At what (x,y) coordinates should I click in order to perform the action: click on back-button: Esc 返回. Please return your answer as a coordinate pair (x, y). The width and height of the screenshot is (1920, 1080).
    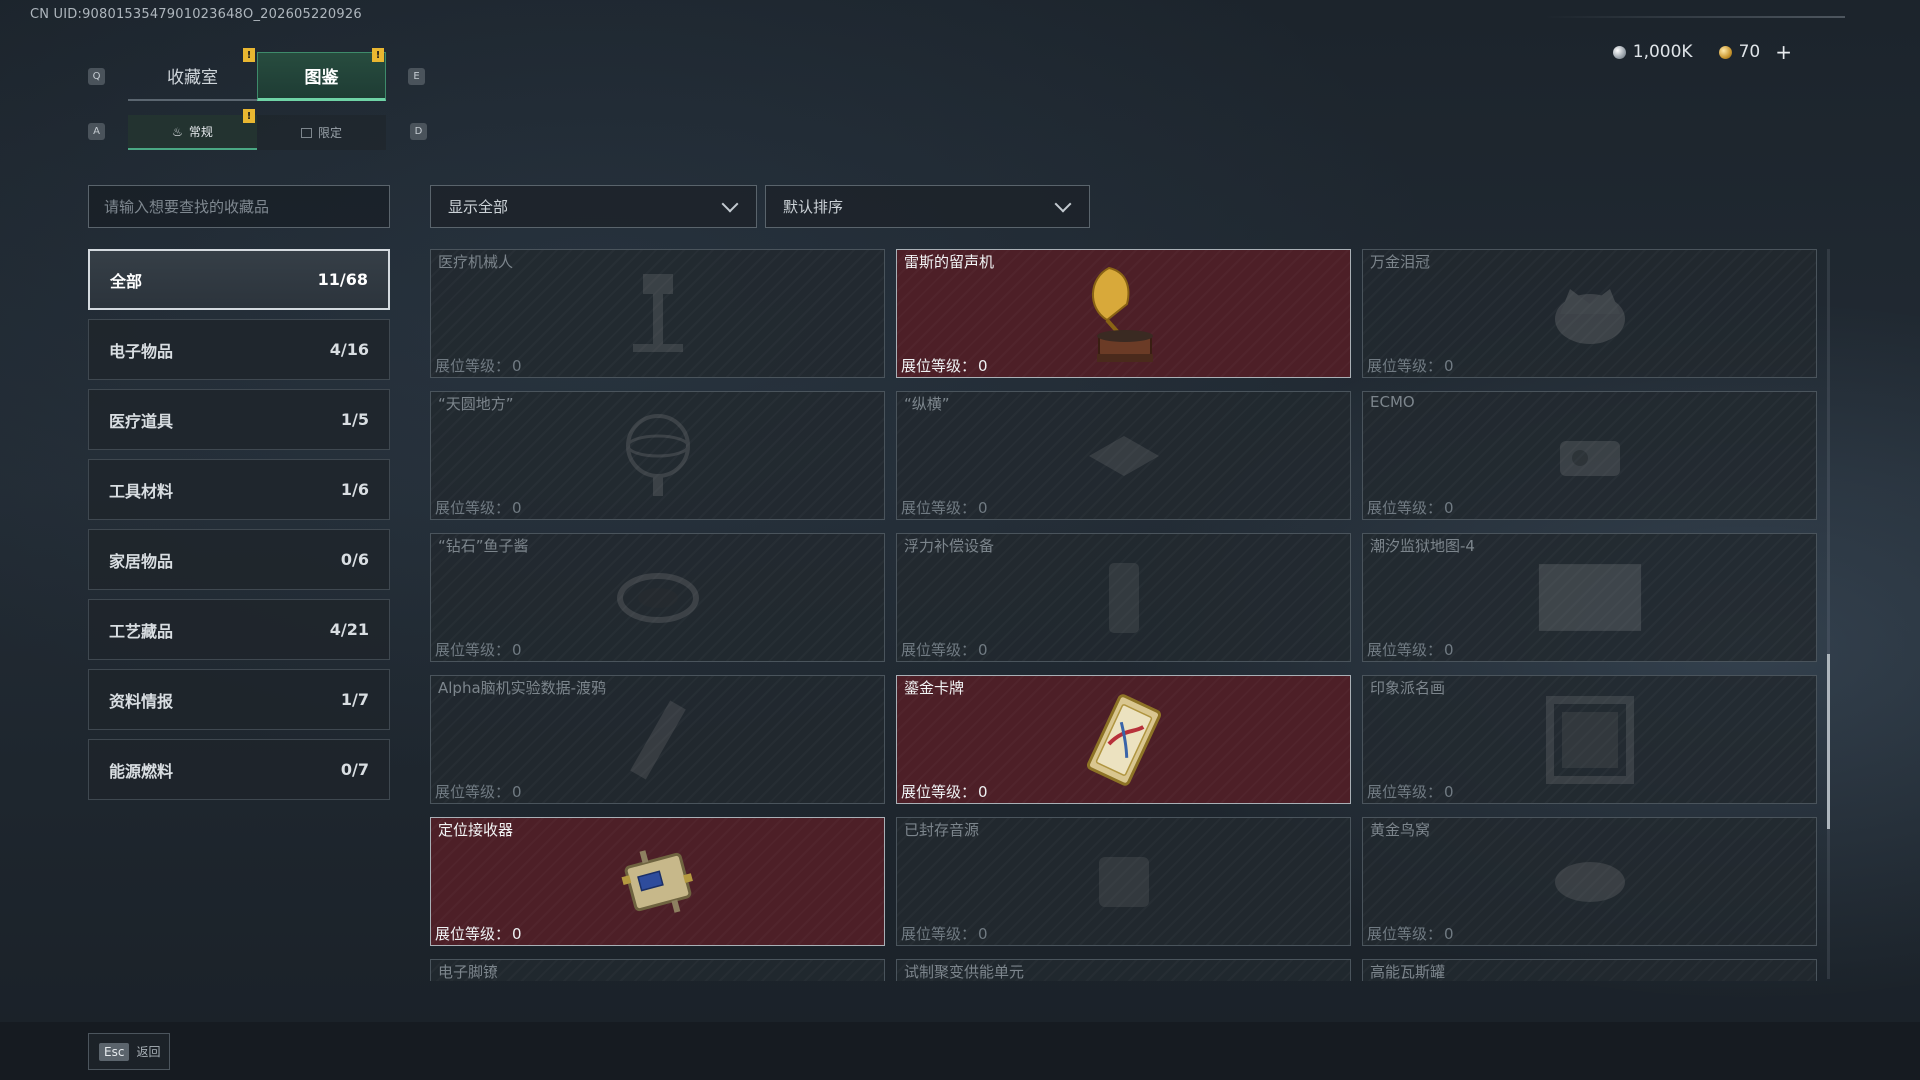
    Looking at the image, I should click on (129, 1051).